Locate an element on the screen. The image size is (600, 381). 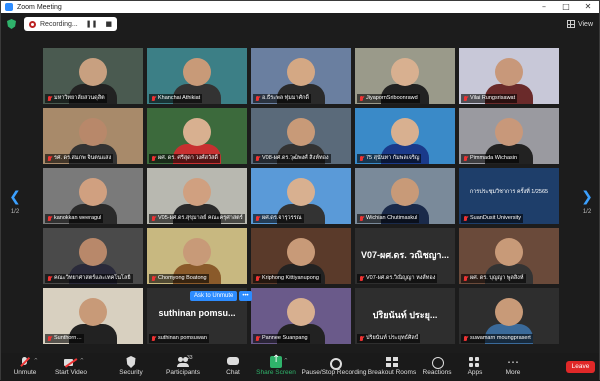
stop-recording-icon: ■ is located at coordinates (108, 24).